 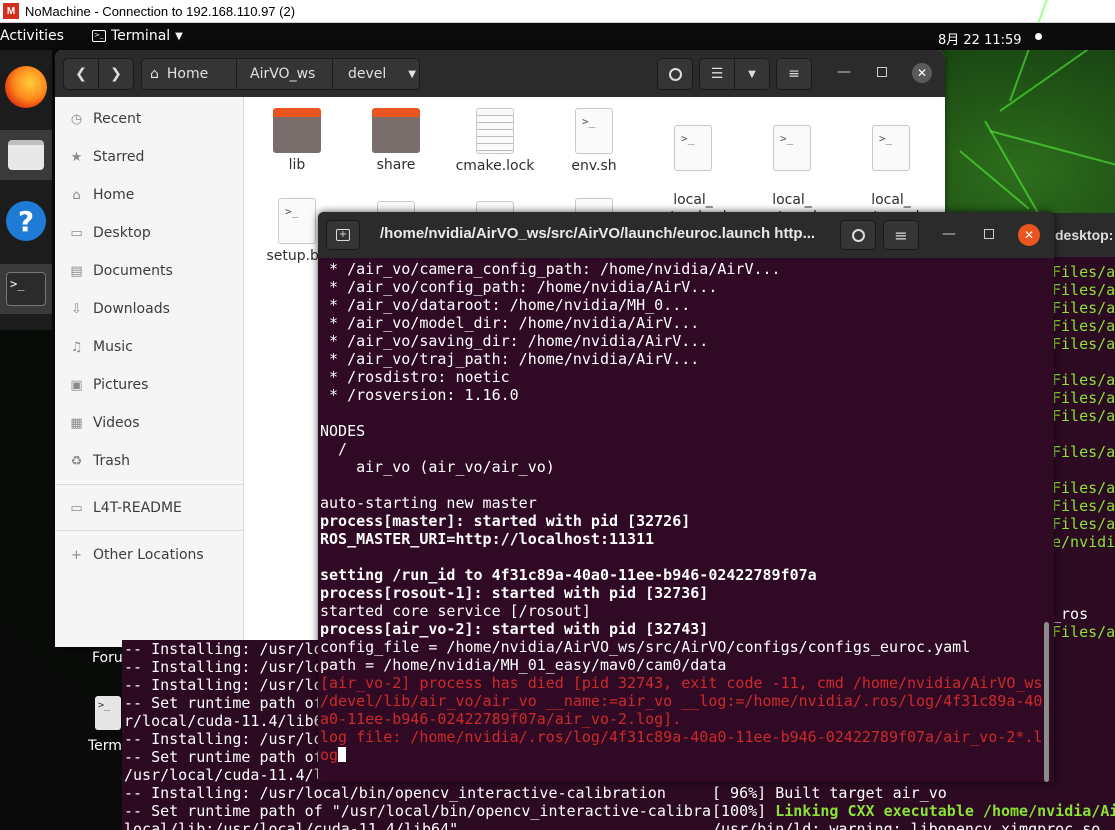 What do you see at coordinates (26, 289) in the screenshot?
I see `terminal-dock-icon: >_` at bounding box center [26, 289].